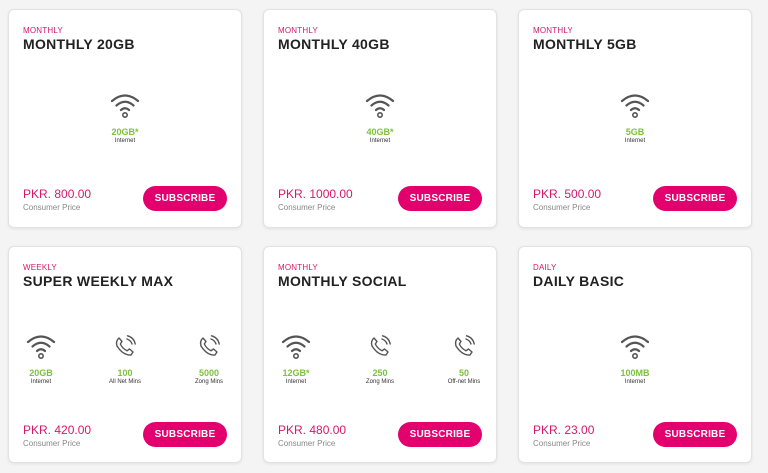 Image resolution: width=768 pixels, height=473 pixels. What do you see at coordinates (635, 373) in the screenshot?
I see `feature-value: 100MB` at bounding box center [635, 373].